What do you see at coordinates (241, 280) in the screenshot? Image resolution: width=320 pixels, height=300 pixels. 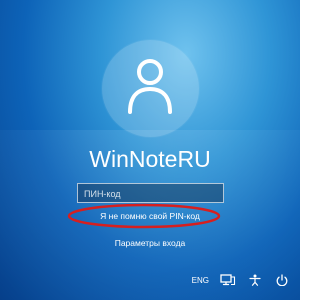 I see `system-tray: ENG` at bounding box center [241, 280].